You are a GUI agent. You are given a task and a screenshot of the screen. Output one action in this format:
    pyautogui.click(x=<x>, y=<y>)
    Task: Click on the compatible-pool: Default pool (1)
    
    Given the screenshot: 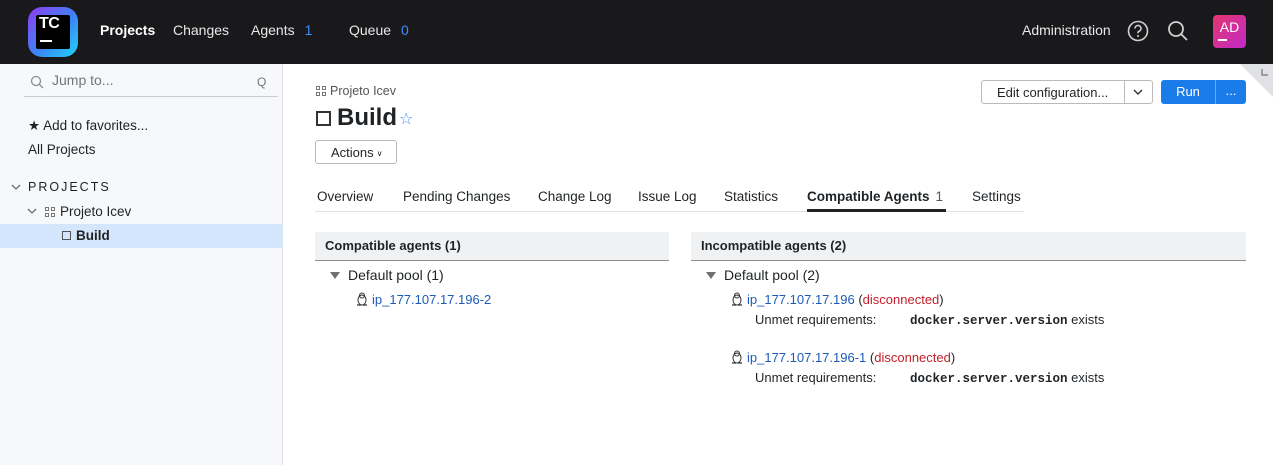 What is the action you would take?
    pyautogui.click(x=387, y=275)
    